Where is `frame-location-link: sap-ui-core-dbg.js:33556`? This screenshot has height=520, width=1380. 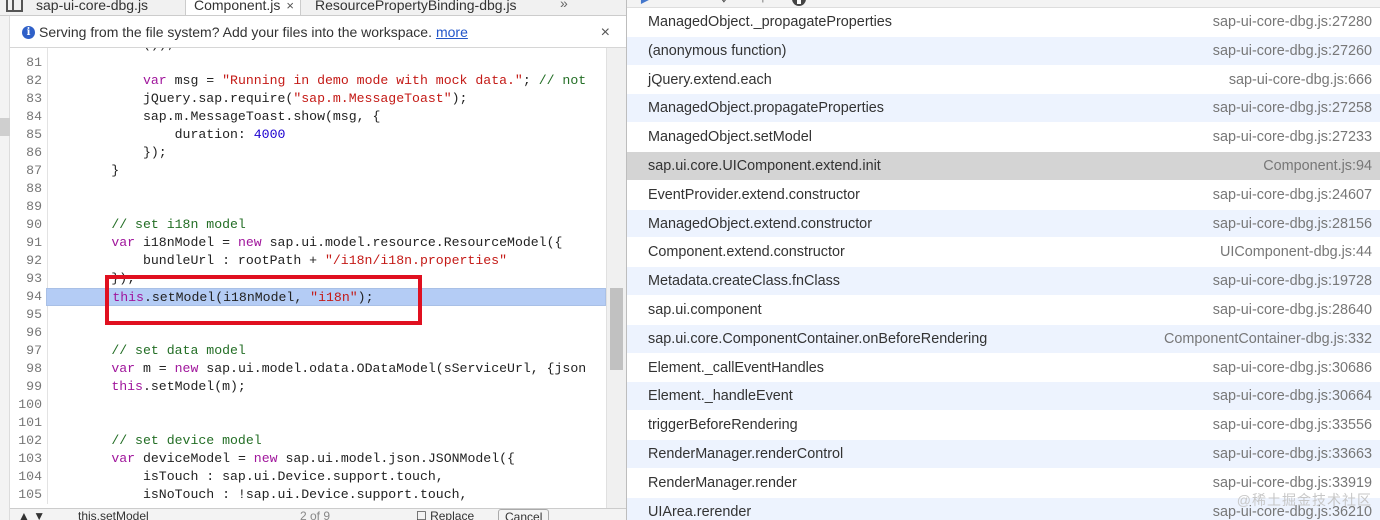
frame-location-link: sap-ui-core-dbg.js:33556 is located at coordinates (1292, 425).